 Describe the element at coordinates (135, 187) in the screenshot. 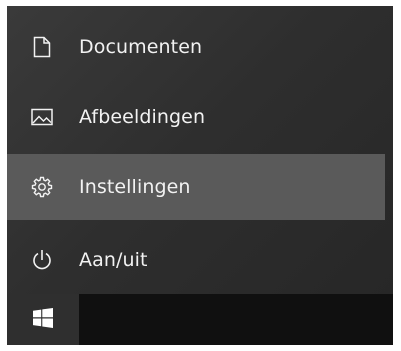

I see `menu-item-label: Instellingen` at that location.